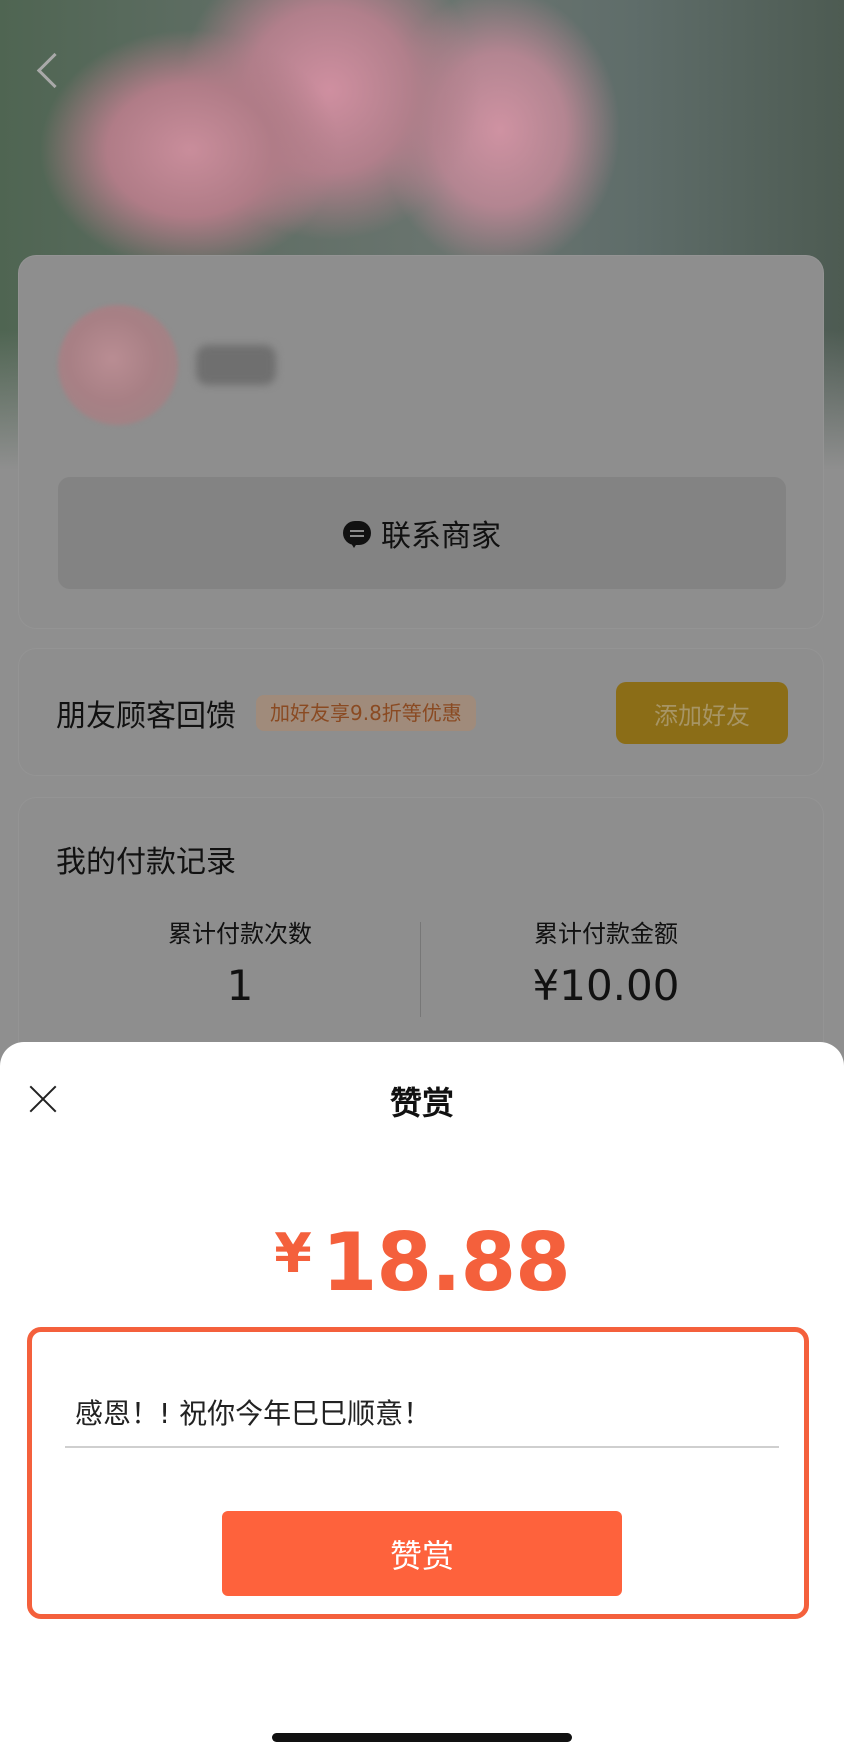 The width and height of the screenshot is (844, 1757). Describe the element at coordinates (118, 365) in the screenshot. I see `merchant-avatar` at that location.